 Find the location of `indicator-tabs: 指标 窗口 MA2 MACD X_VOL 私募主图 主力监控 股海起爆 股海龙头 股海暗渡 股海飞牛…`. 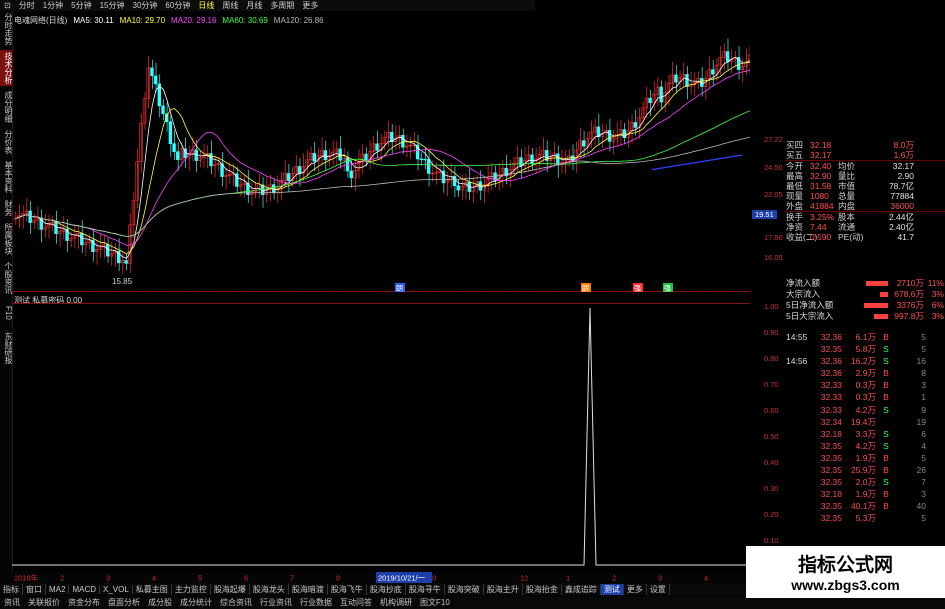

indicator-tabs: 指标 窗口 MA2 MACD X_VOL 私募主图 主力监控 股海起爆 股海龙头 股海暗渡 股海飞牛… is located at coordinates (375, 589).